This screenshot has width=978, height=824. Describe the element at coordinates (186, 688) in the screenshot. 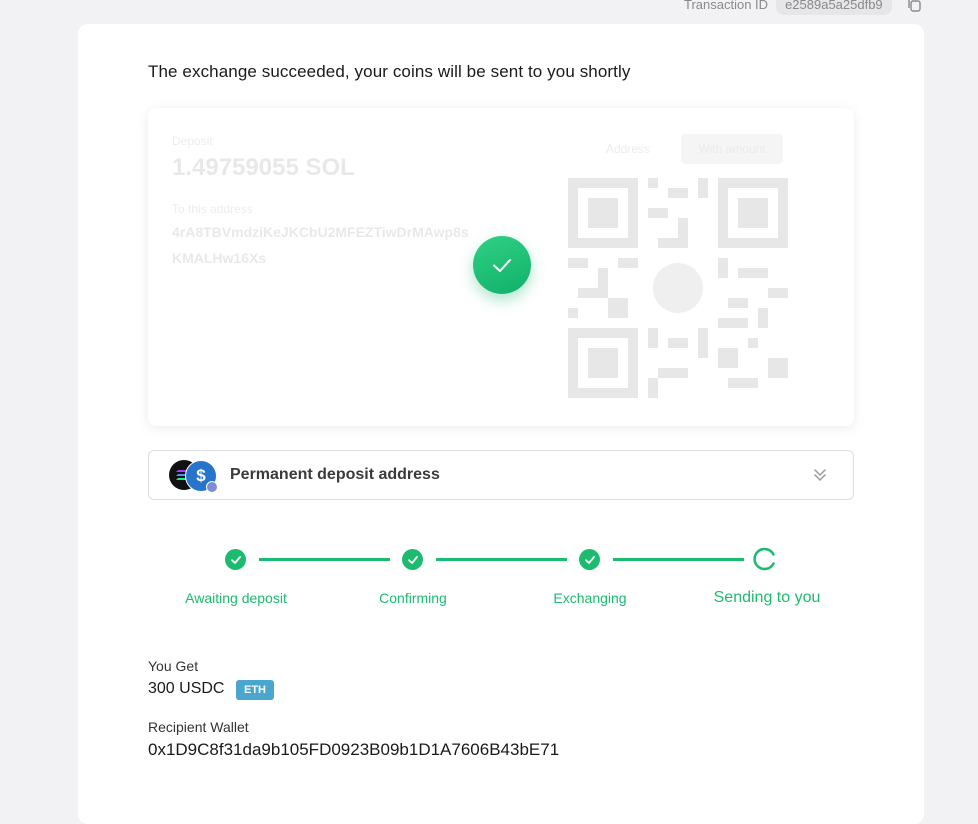

I see `you-get-value: 300 USDC` at that location.